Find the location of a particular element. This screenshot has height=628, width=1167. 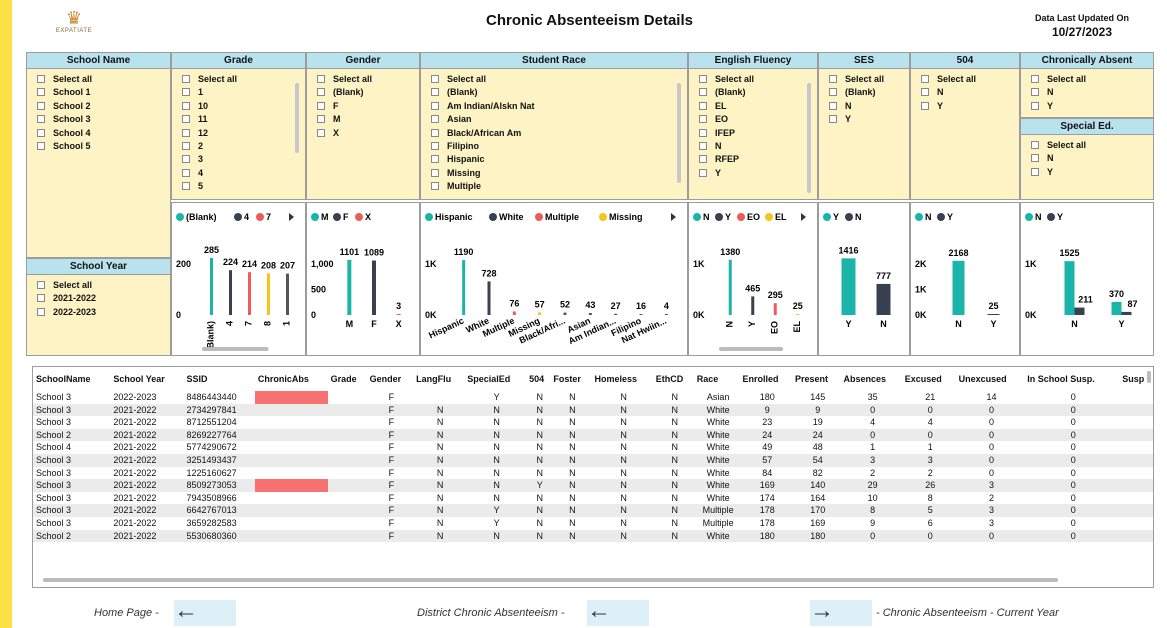

column-header: Absences is located at coordinates (871, 379).